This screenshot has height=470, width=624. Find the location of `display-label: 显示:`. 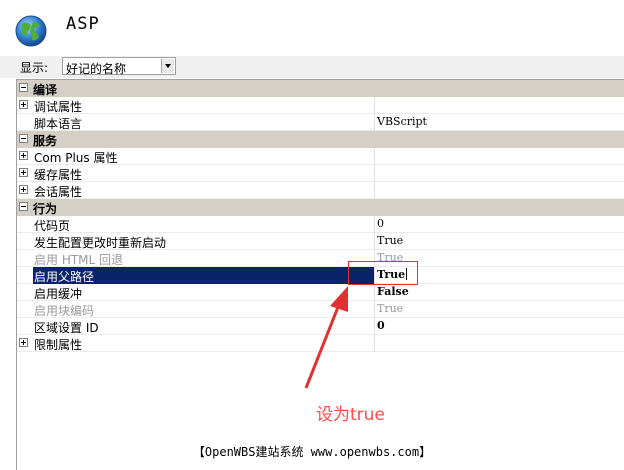

display-label: 显示: is located at coordinates (34, 68).